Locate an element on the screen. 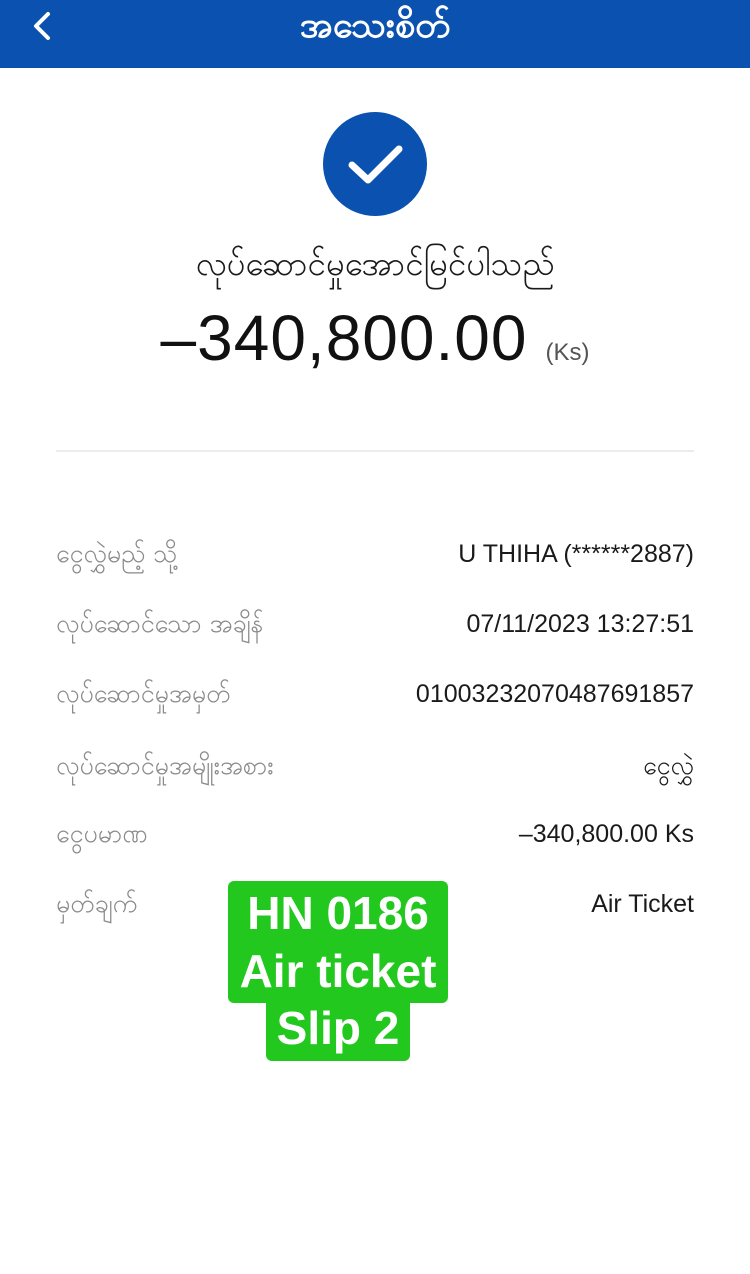 This screenshot has width=750, height=1274. detail-value: 07/11/2023 13:27:51 is located at coordinates (580, 624).